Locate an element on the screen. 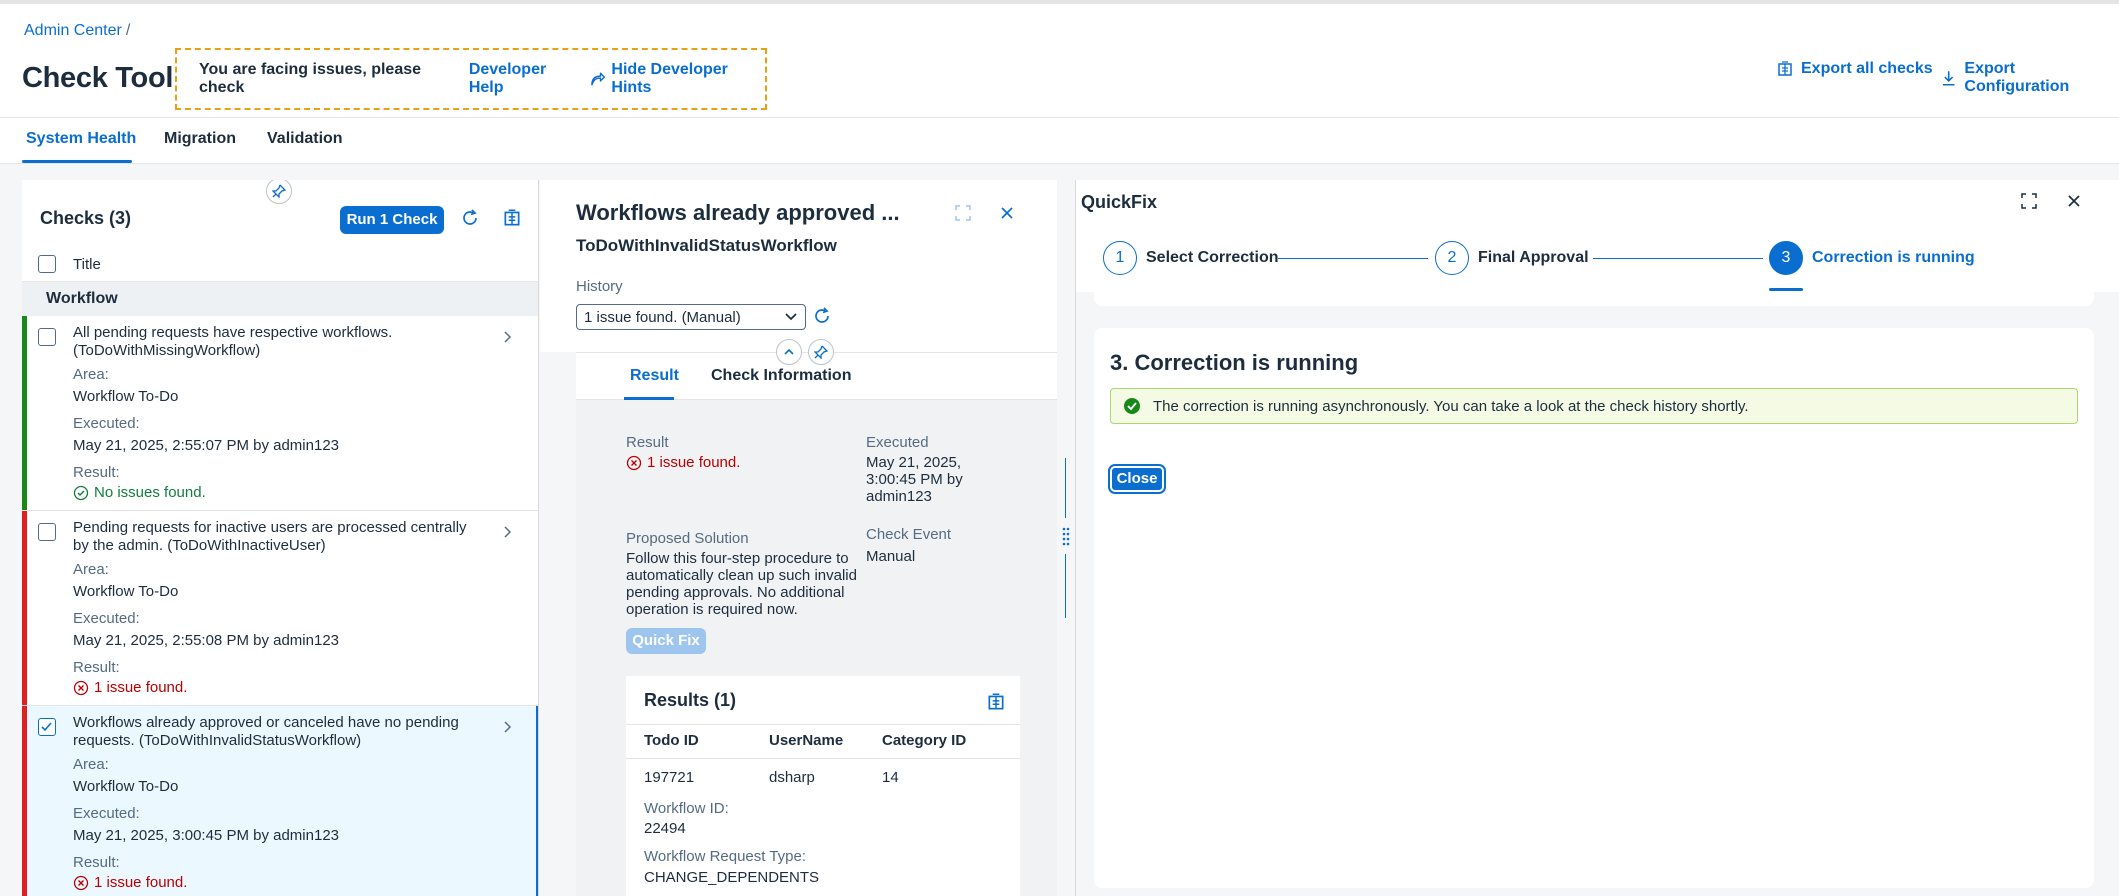  checkmark-icon is located at coordinates (46, 727).